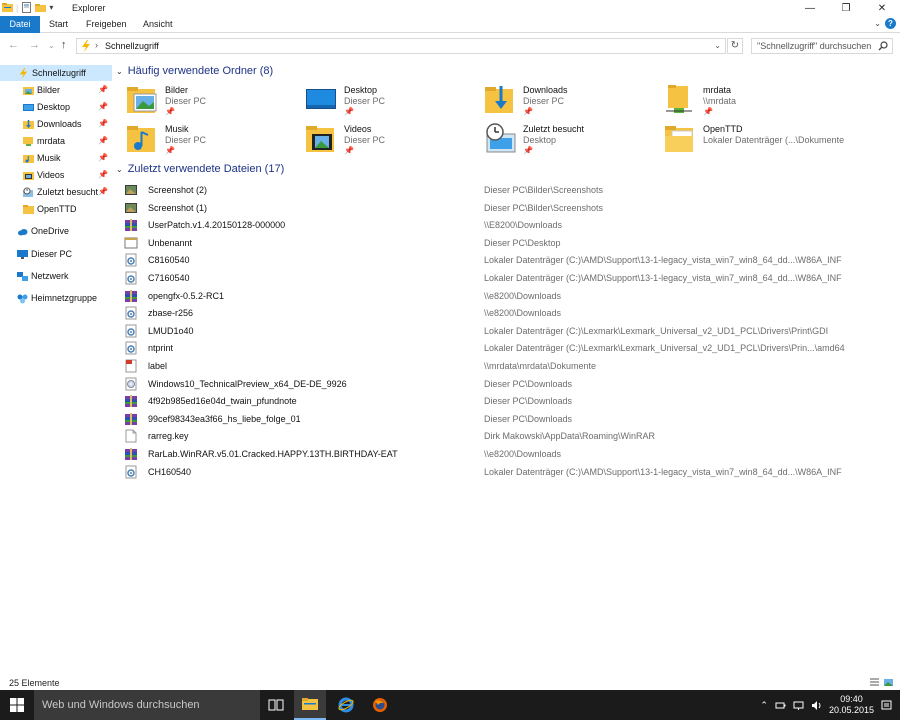 The image size is (900, 720). I want to click on recent-files-header: ⌄ Zuletzt verwendete Dateien (17), so click(200, 169).